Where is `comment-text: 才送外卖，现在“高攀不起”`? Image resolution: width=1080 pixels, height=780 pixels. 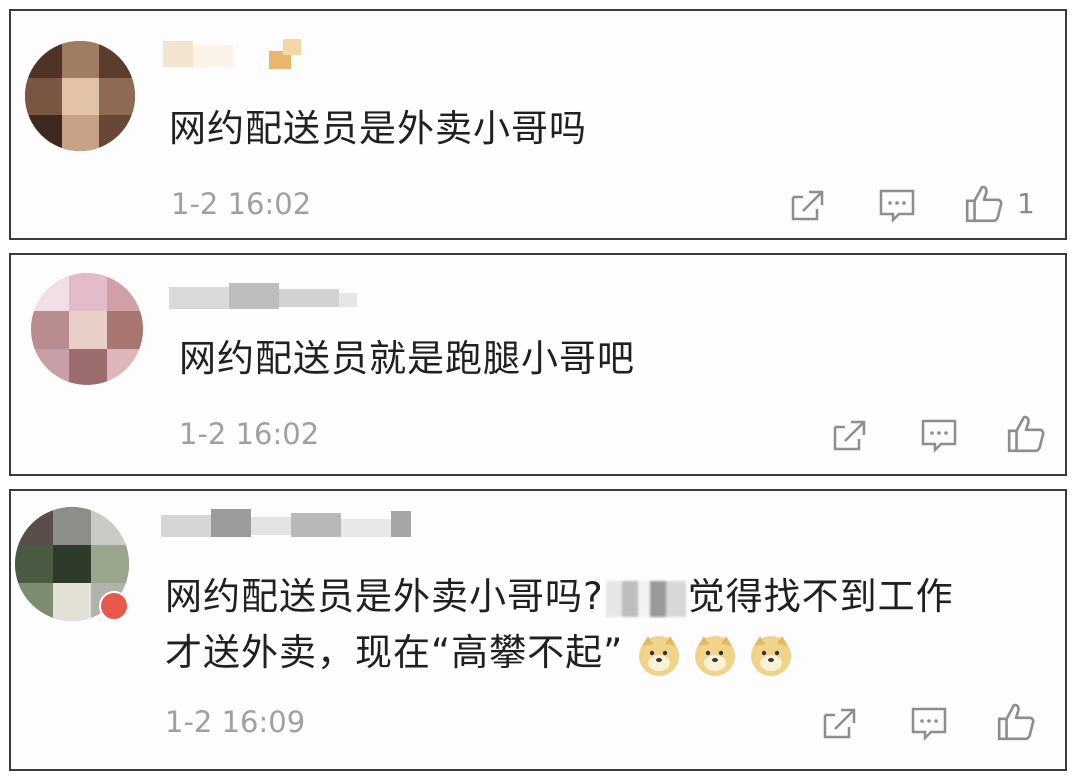
comment-text: 才送外卖，现在“高攀不起” is located at coordinates (484, 653).